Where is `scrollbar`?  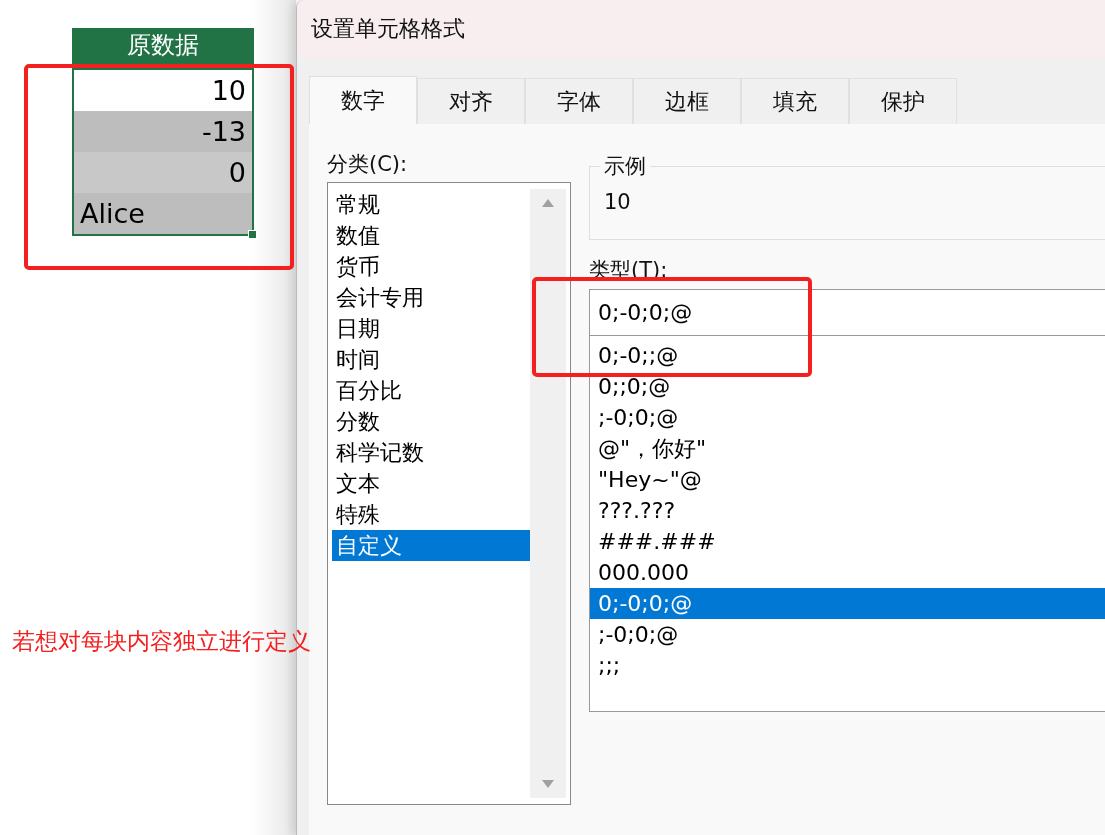 scrollbar is located at coordinates (548, 493).